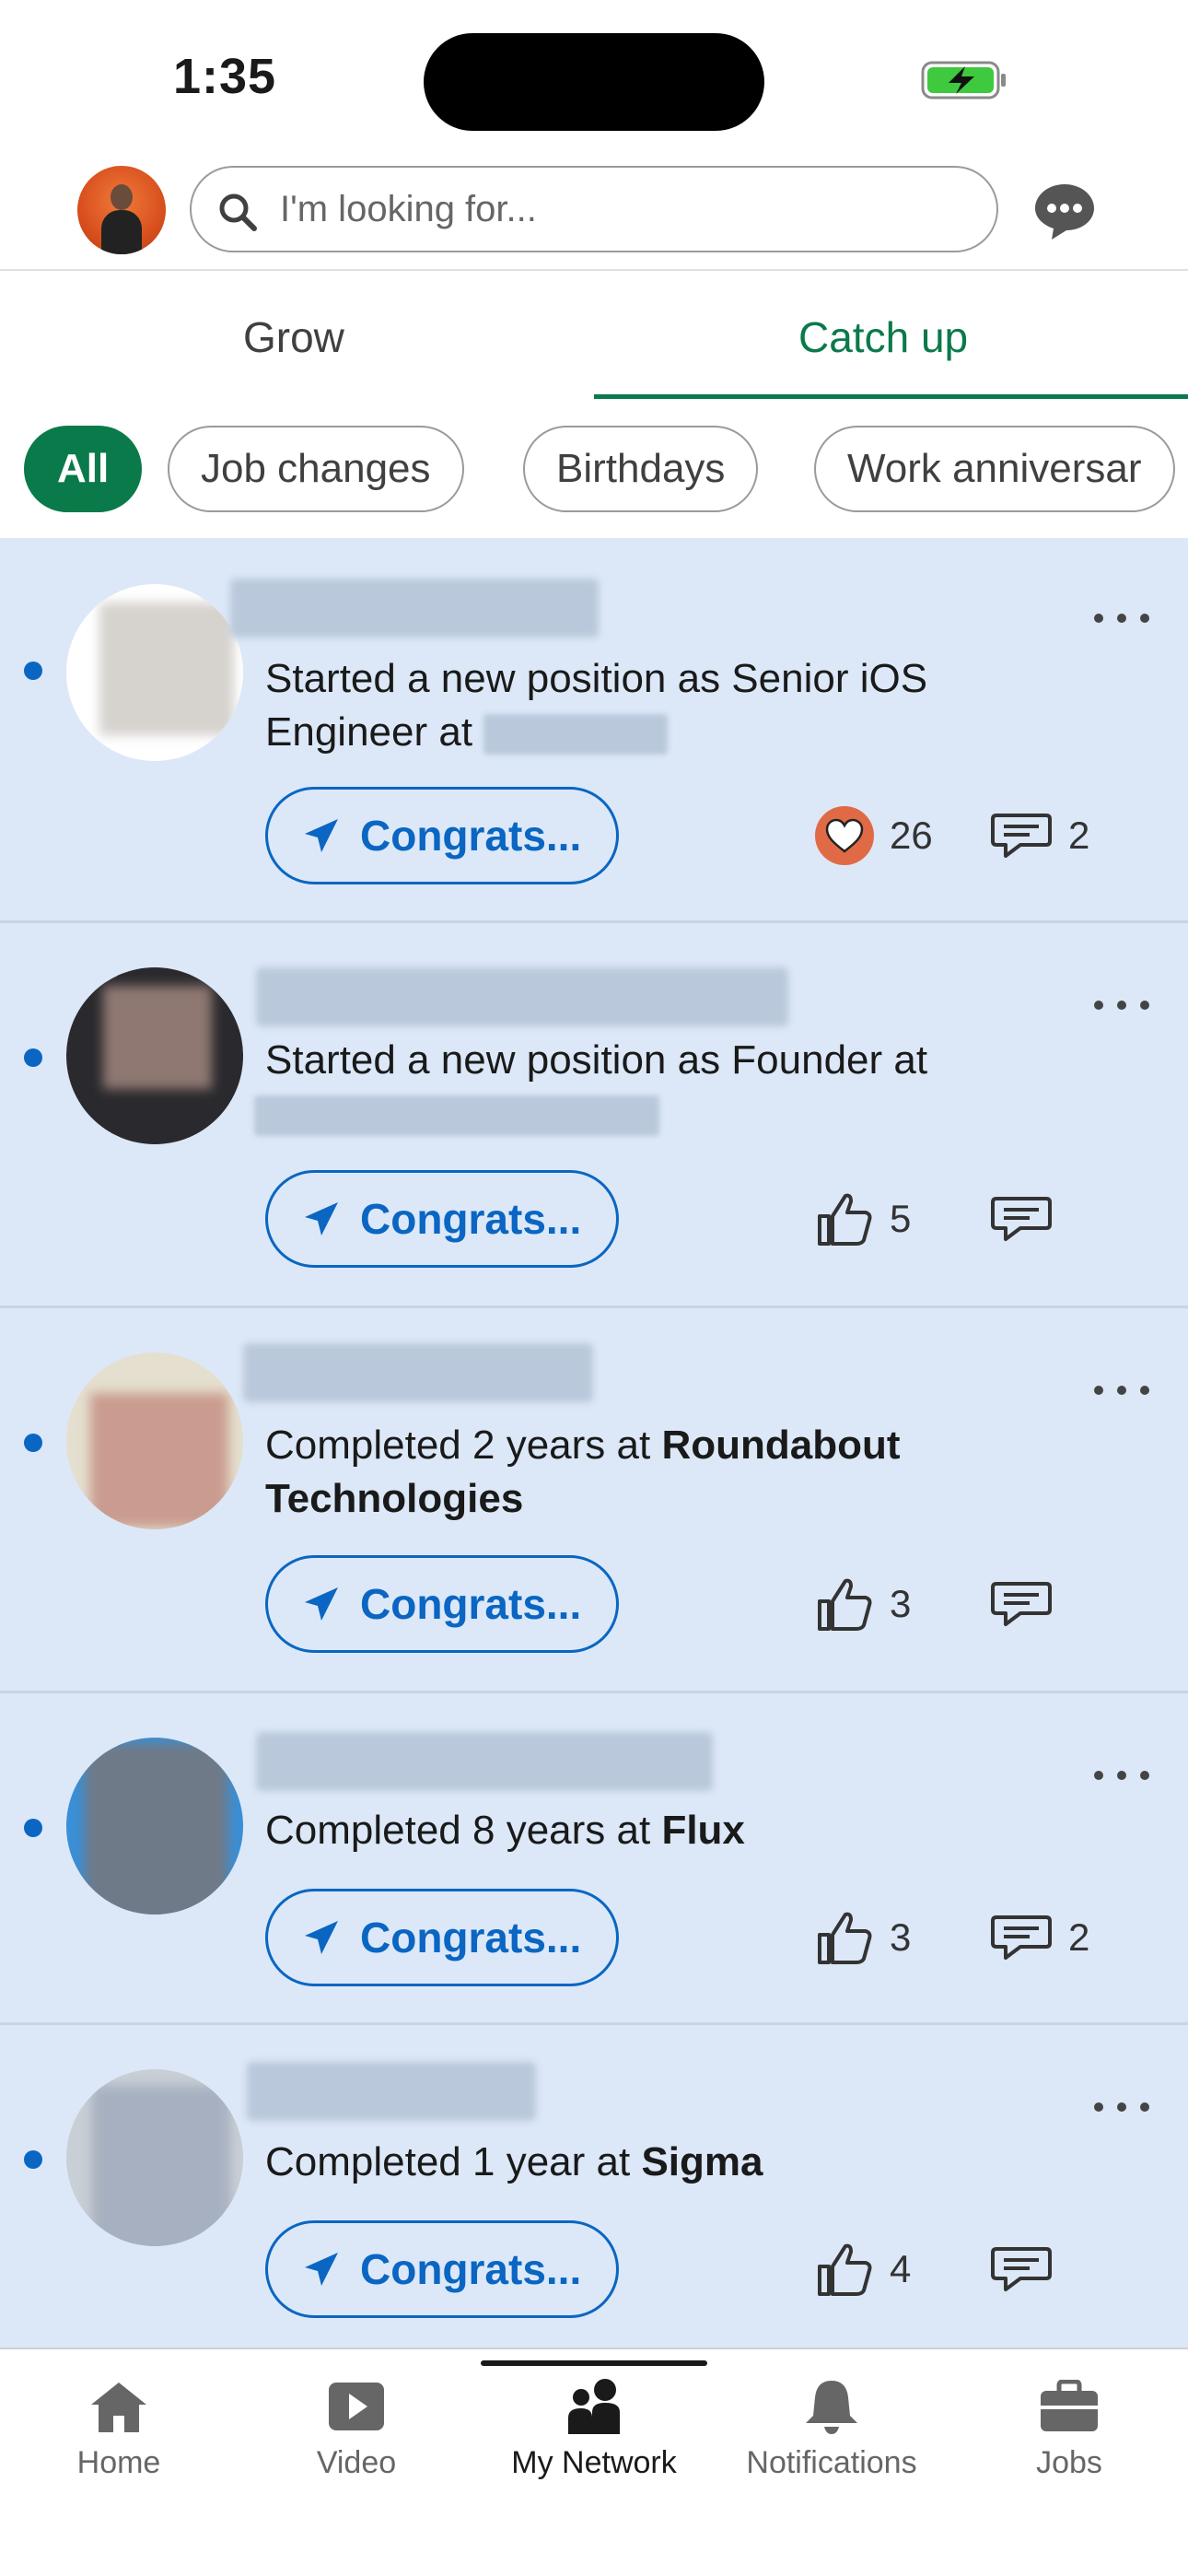  What do you see at coordinates (594, 2186) in the screenshot?
I see `feed-card: Completed 1 year at Sigma Congrats... 4` at bounding box center [594, 2186].